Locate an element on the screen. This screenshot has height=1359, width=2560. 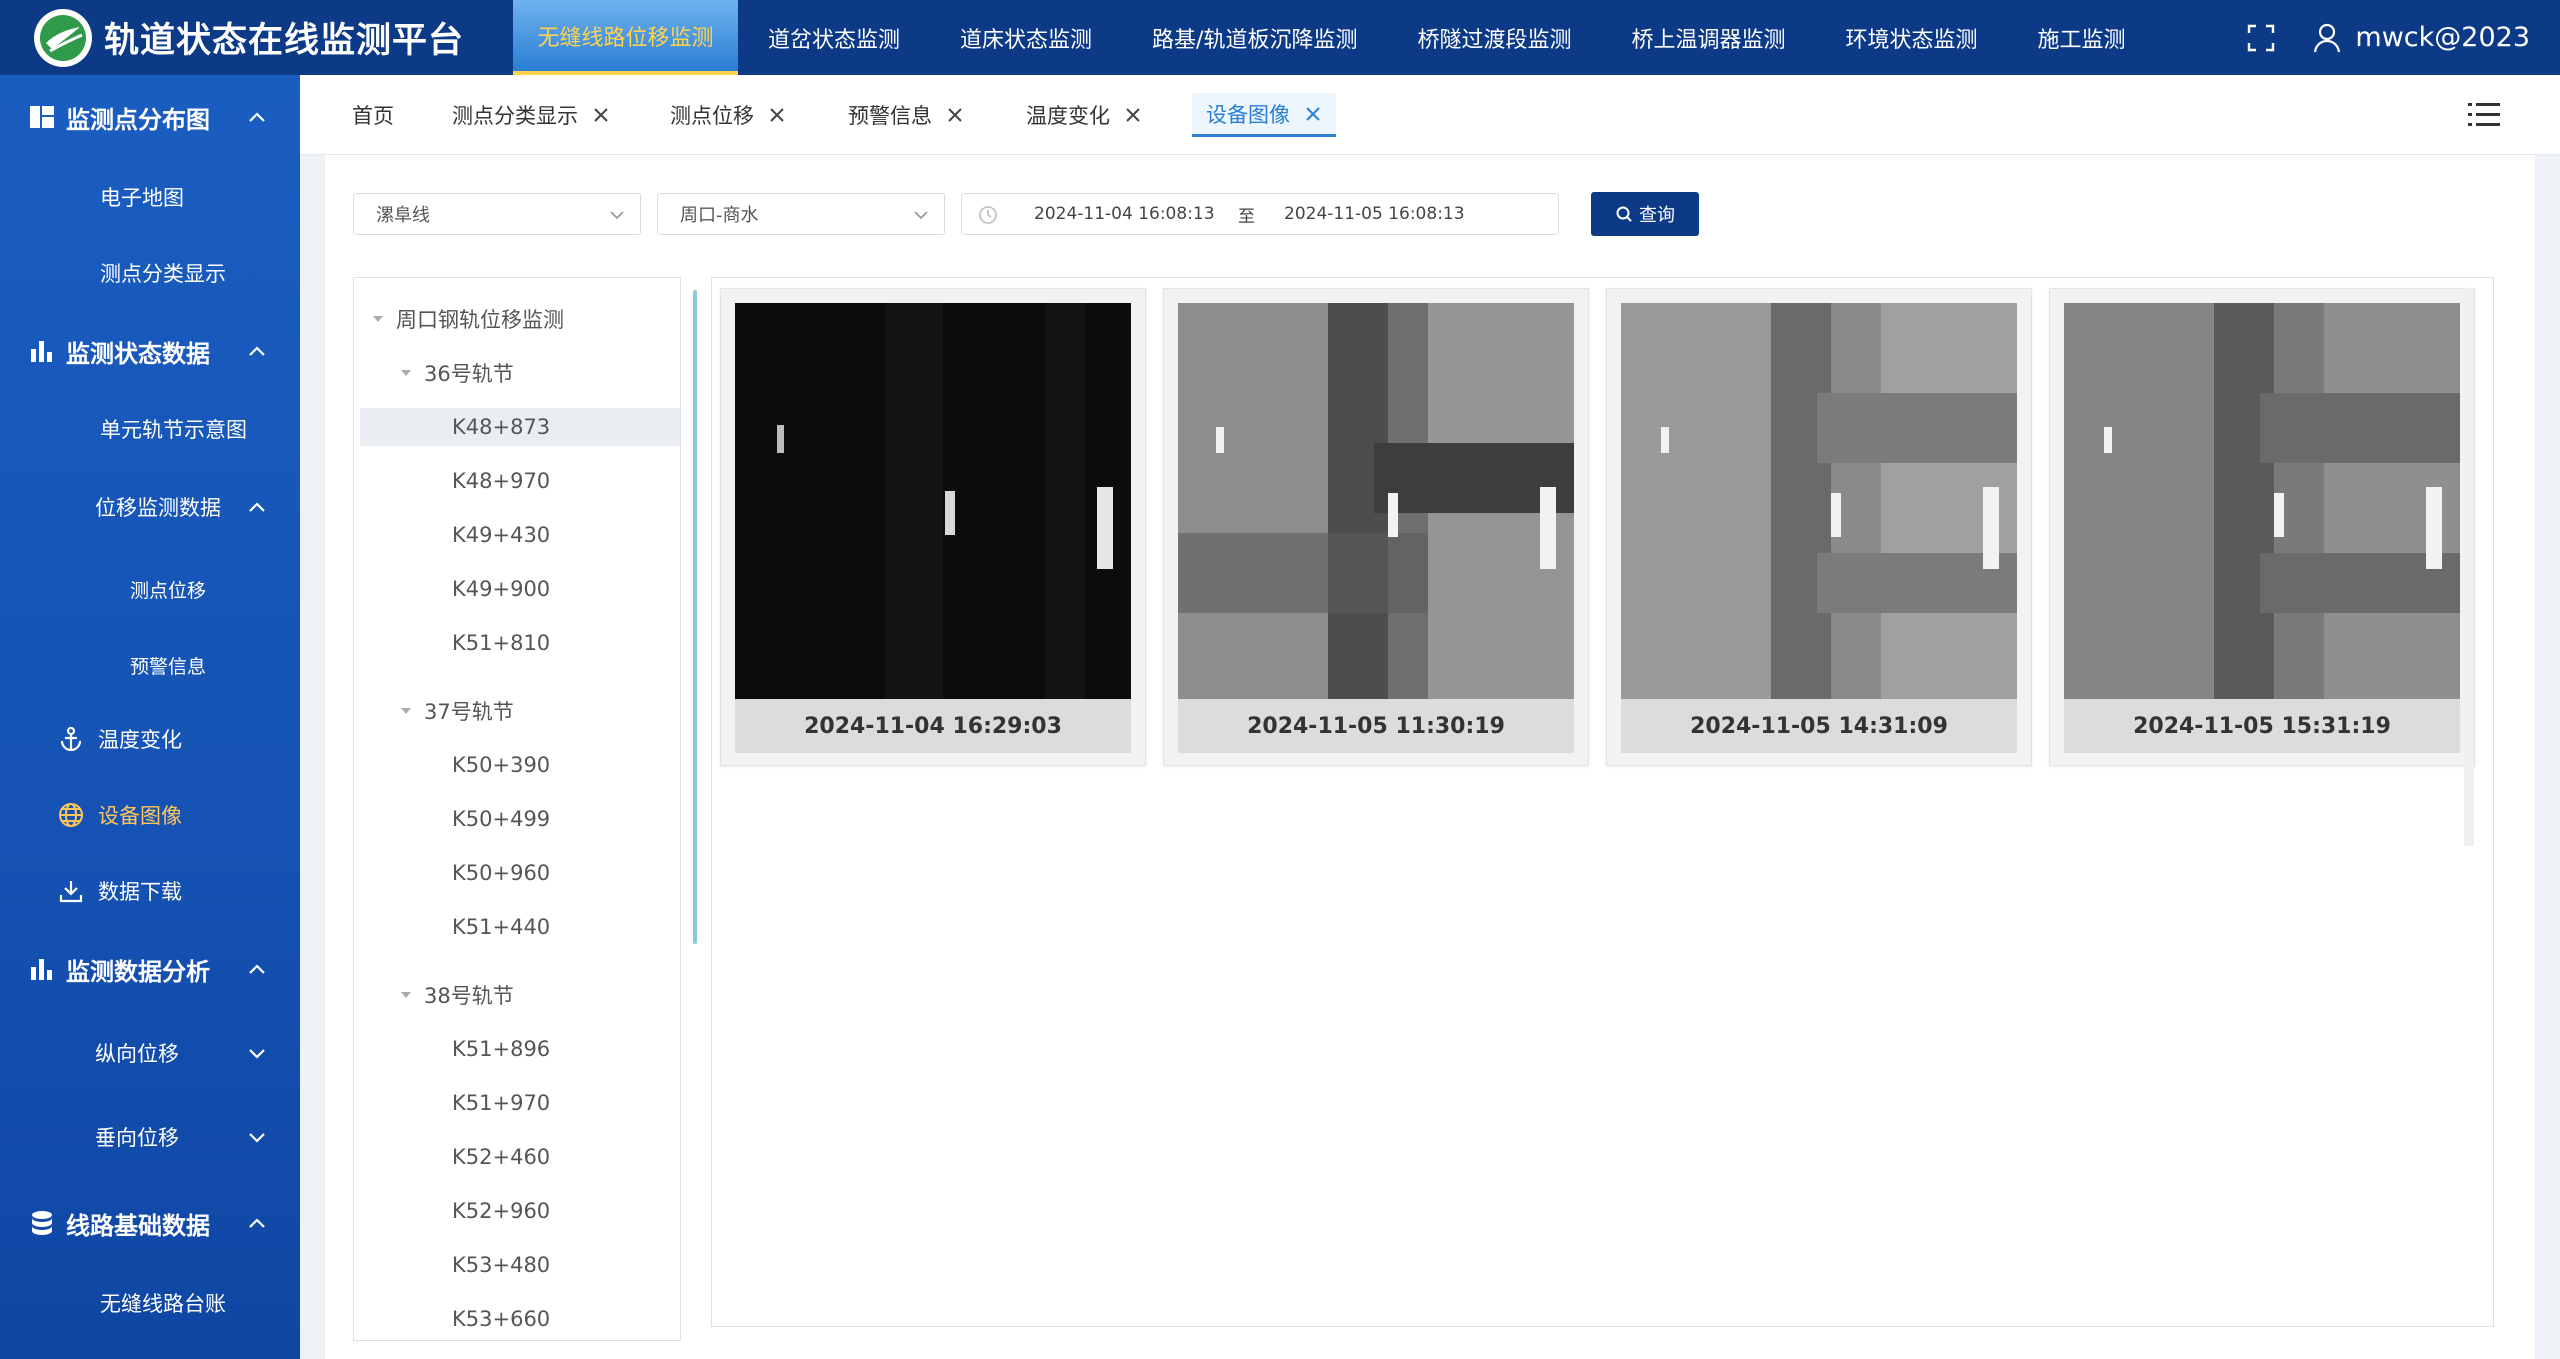
image-card: 2024-11-05 14:31:09 is located at coordinates (1819, 527).